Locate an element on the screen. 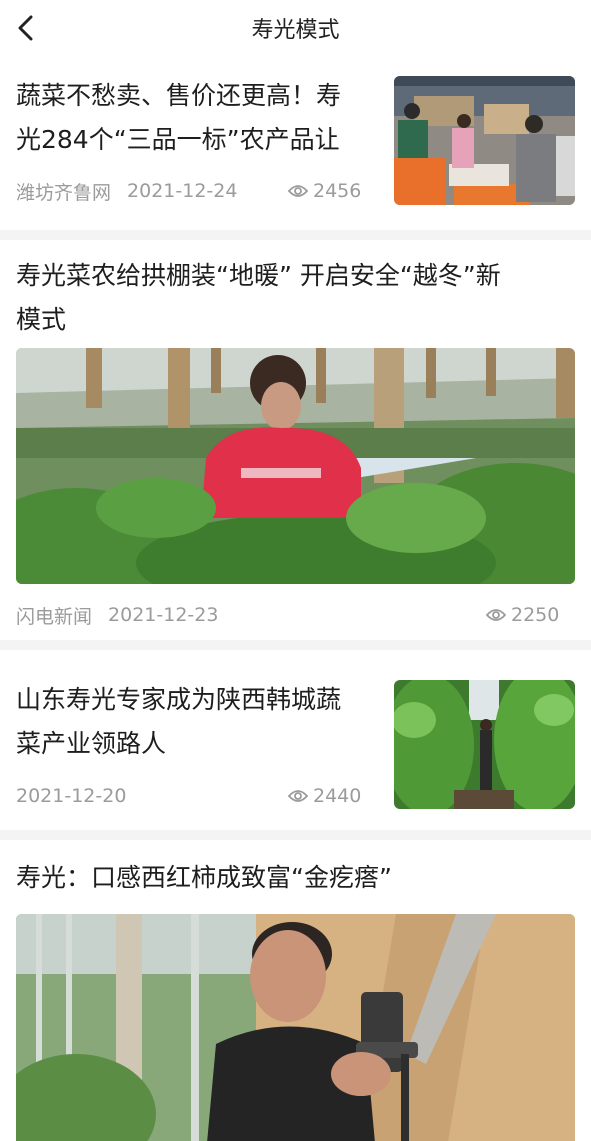 Image resolution: width=591 pixels, height=1141 pixels. view-count-value: 2250 is located at coordinates (535, 615).